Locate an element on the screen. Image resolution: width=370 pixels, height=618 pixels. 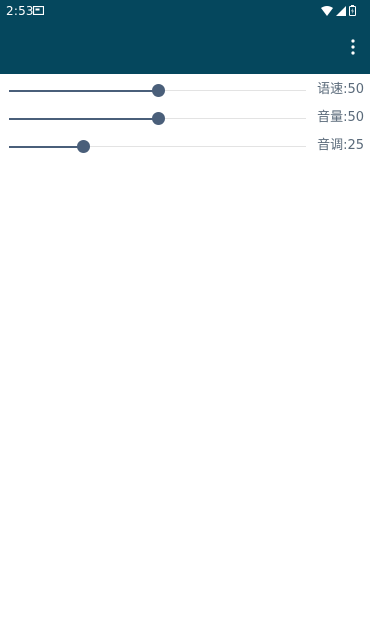
wifi-icon is located at coordinates (327, 10).